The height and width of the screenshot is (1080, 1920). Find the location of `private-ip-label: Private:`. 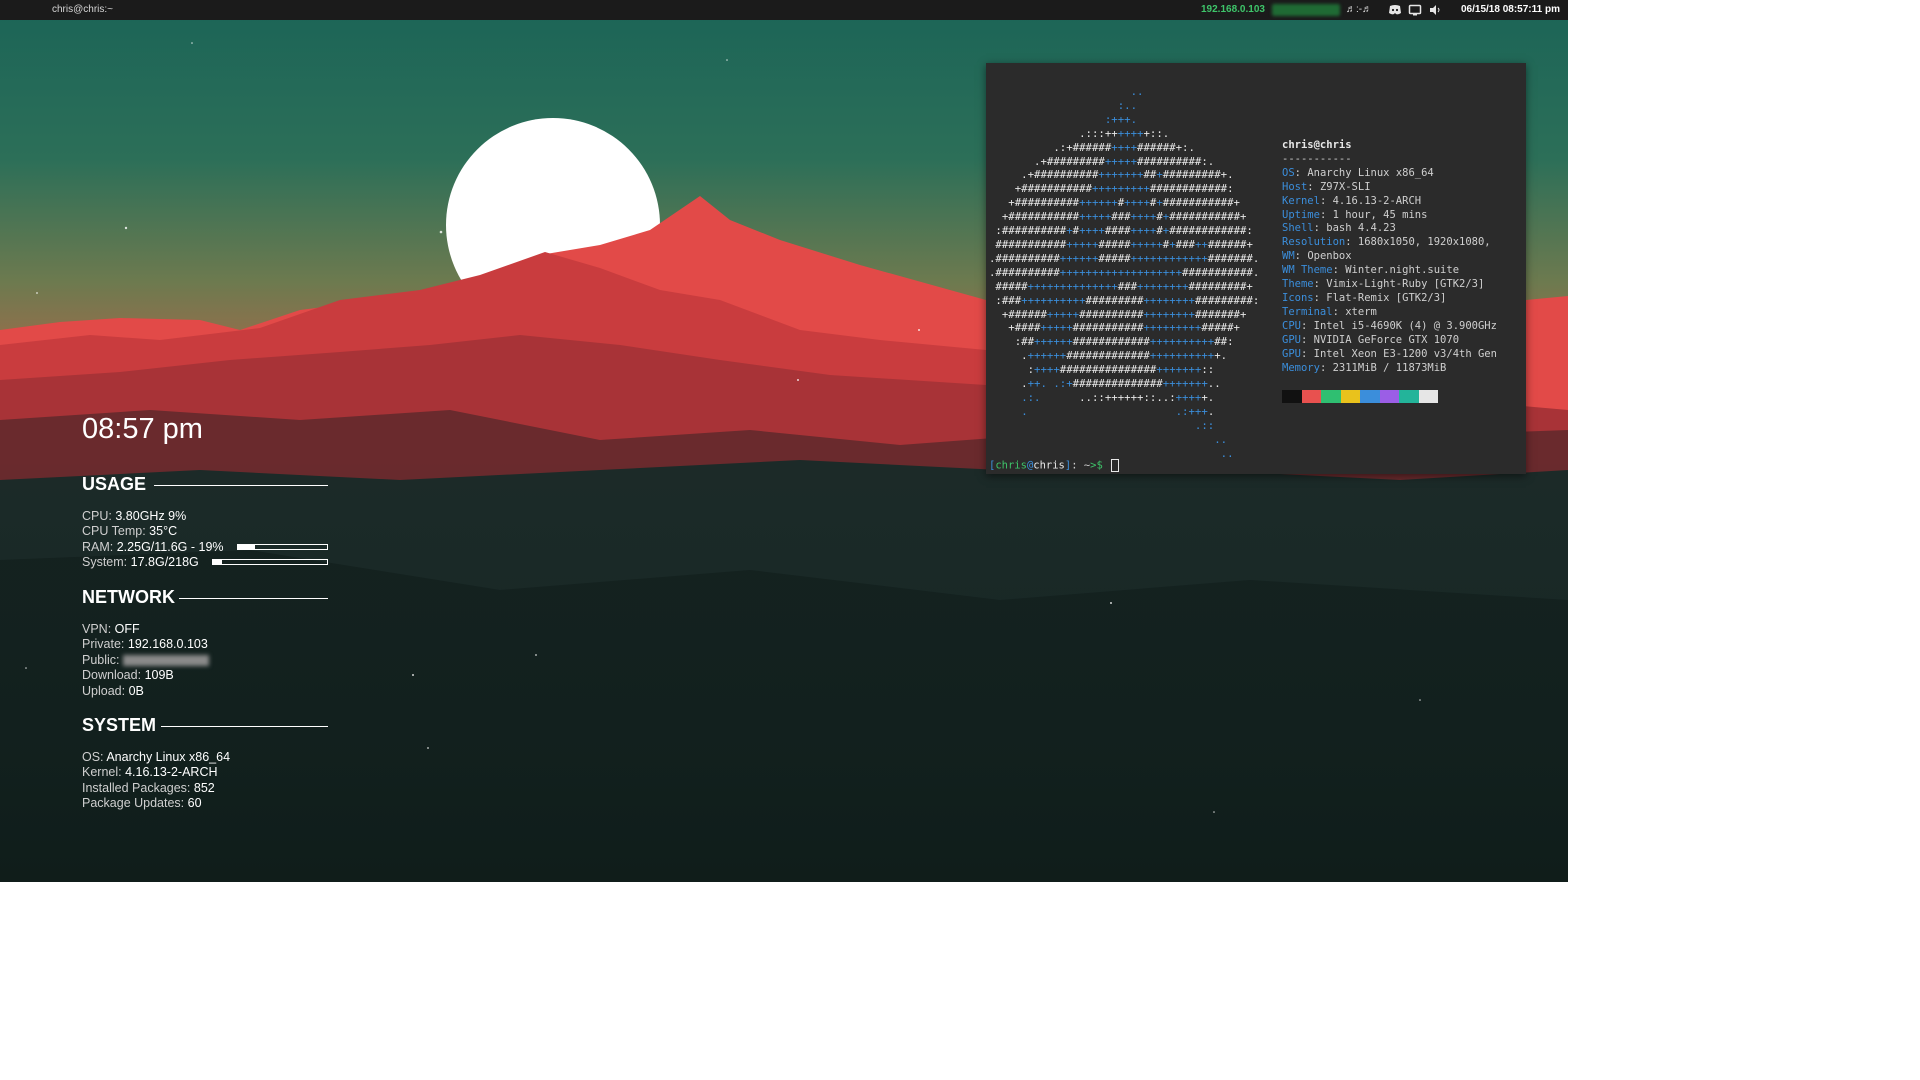

private-ip-label: Private: is located at coordinates (103, 644).